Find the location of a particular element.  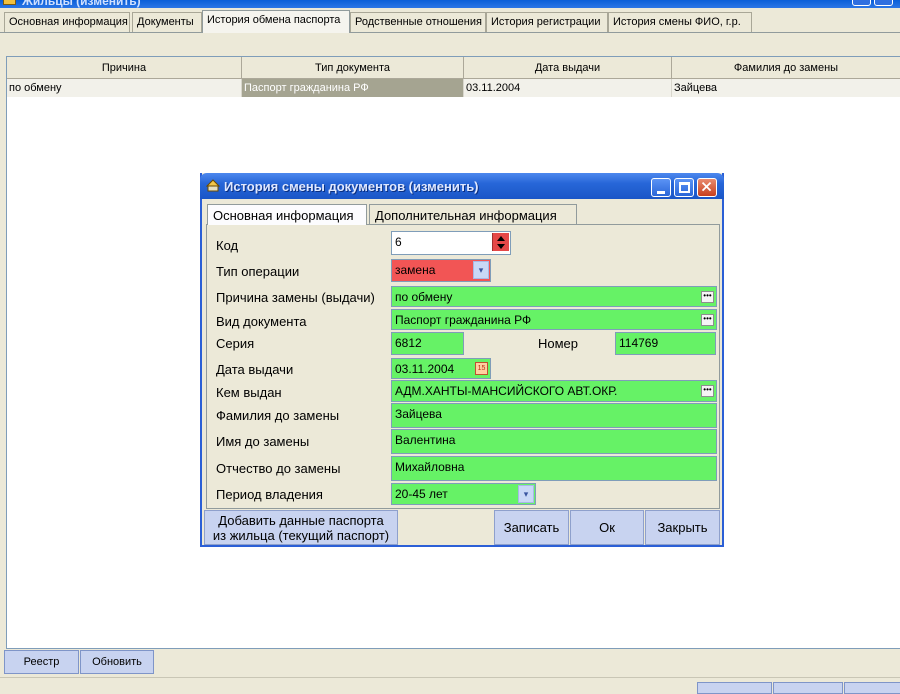

ownership-period-value: 20-45 лет is located at coordinates (421, 494).